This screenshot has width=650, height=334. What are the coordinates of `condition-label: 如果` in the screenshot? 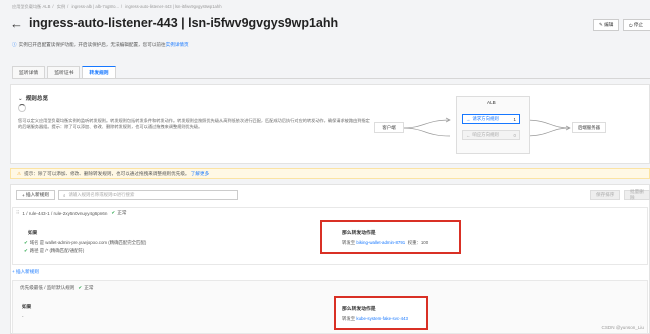 It's located at (33, 232).